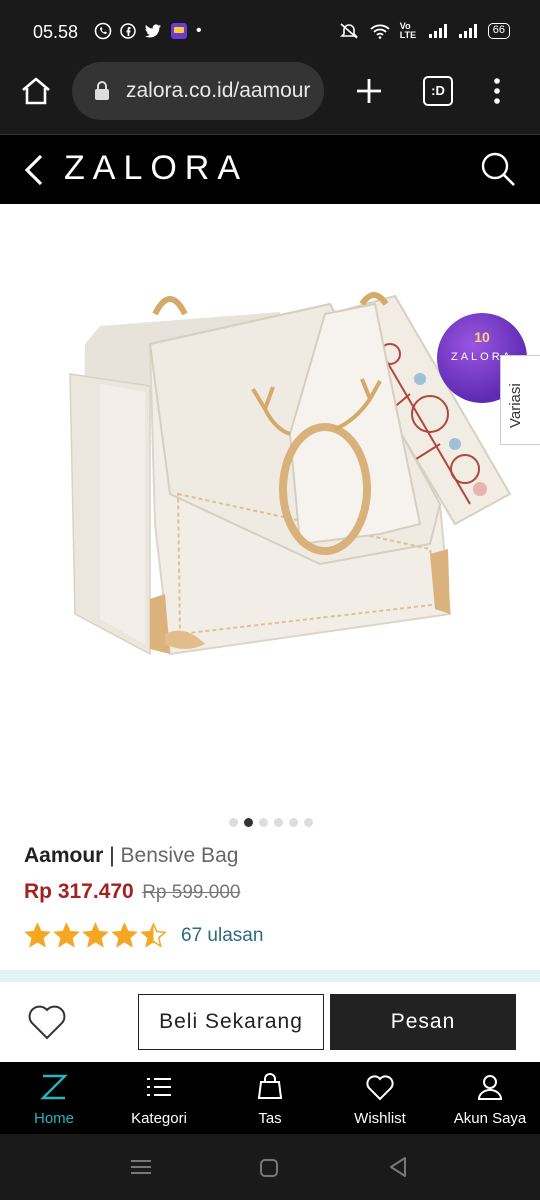  Describe the element at coordinates (515, 405) in the screenshot. I see `variant-tab-label: Variasi` at that location.